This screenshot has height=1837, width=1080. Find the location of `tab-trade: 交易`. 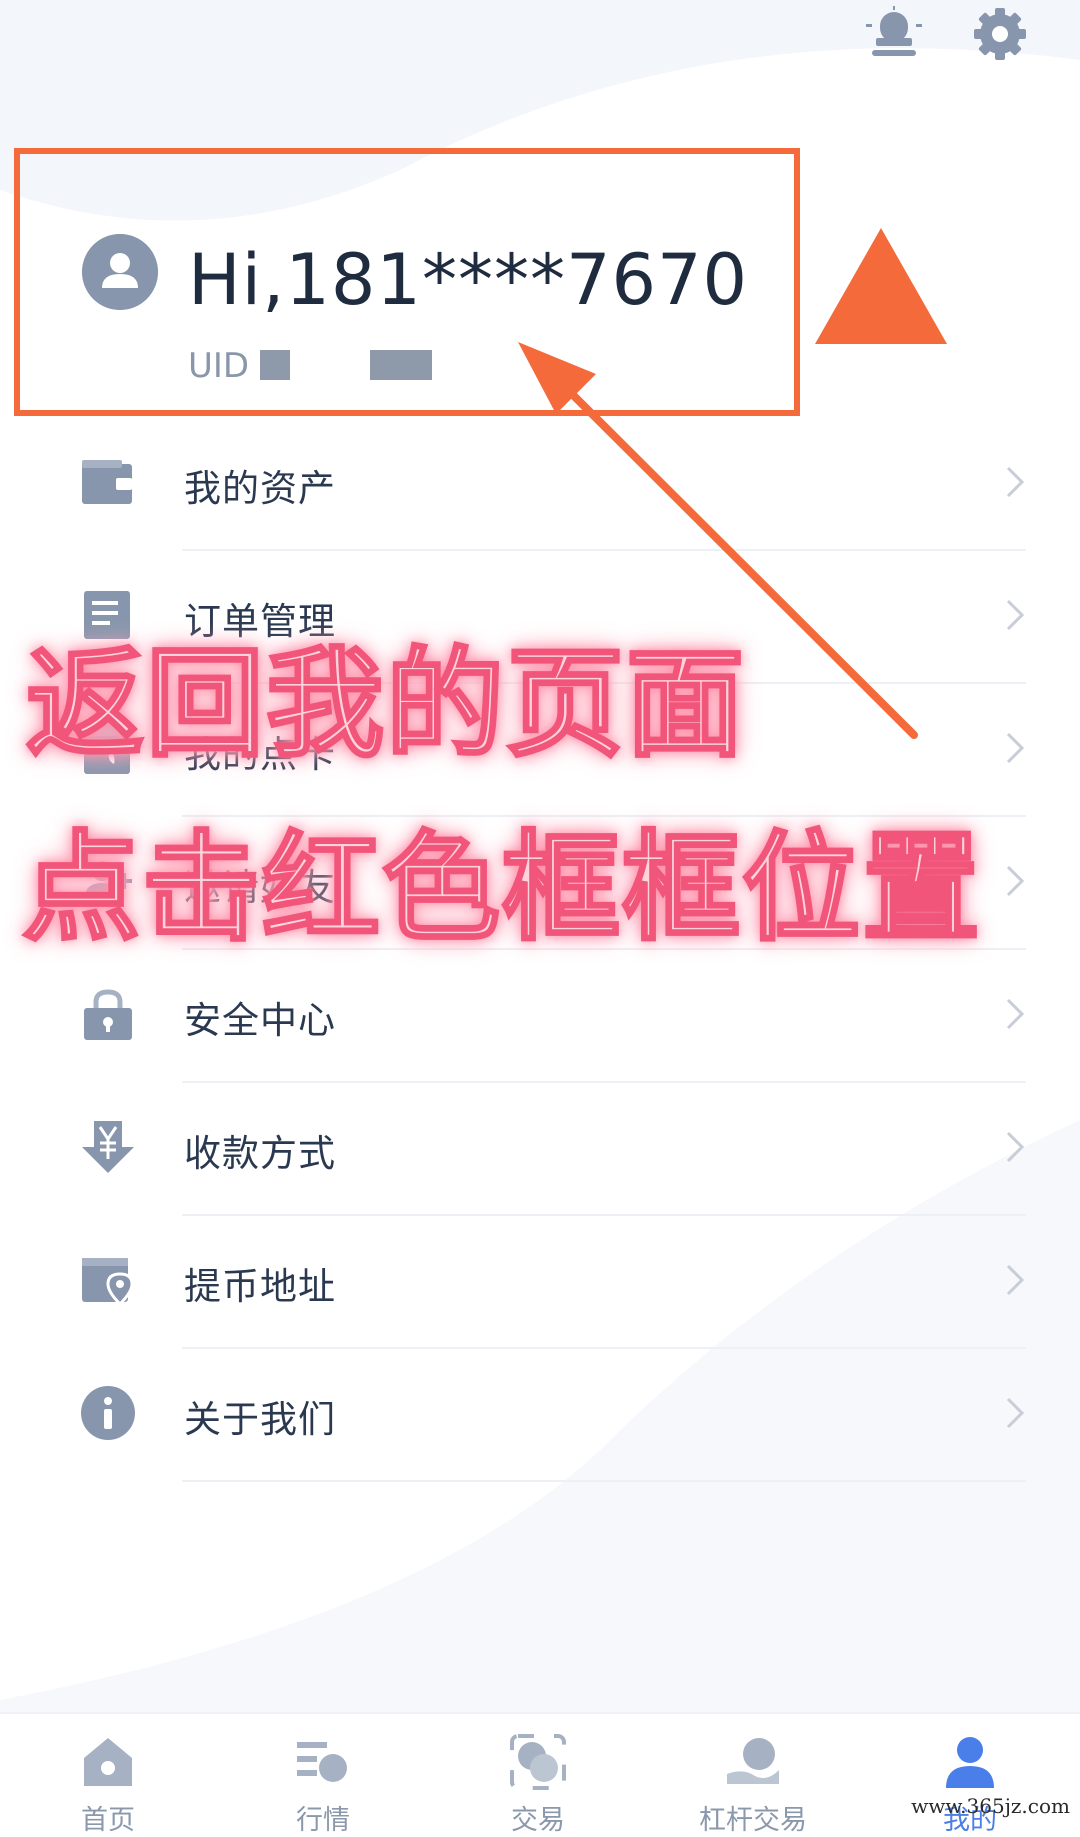

tab-trade: 交易 is located at coordinates (538, 1775).